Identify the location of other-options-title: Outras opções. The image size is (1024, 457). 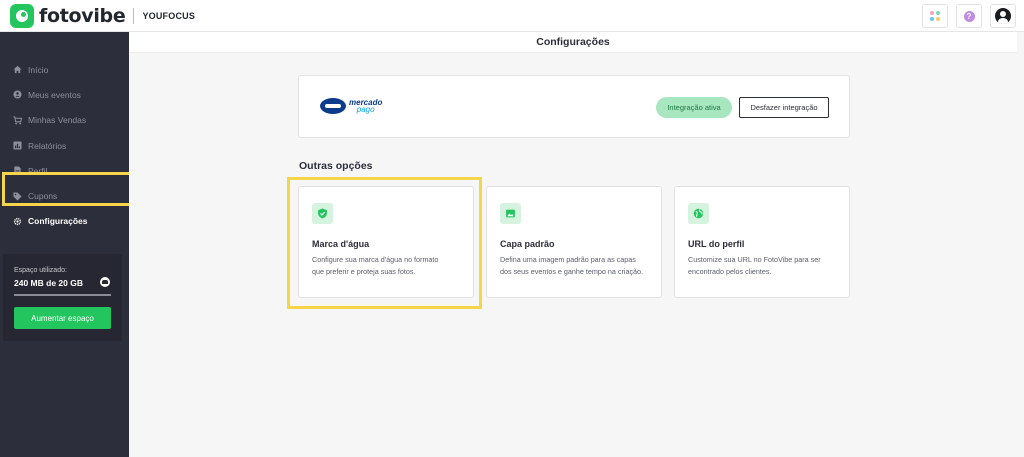
(336, 166).